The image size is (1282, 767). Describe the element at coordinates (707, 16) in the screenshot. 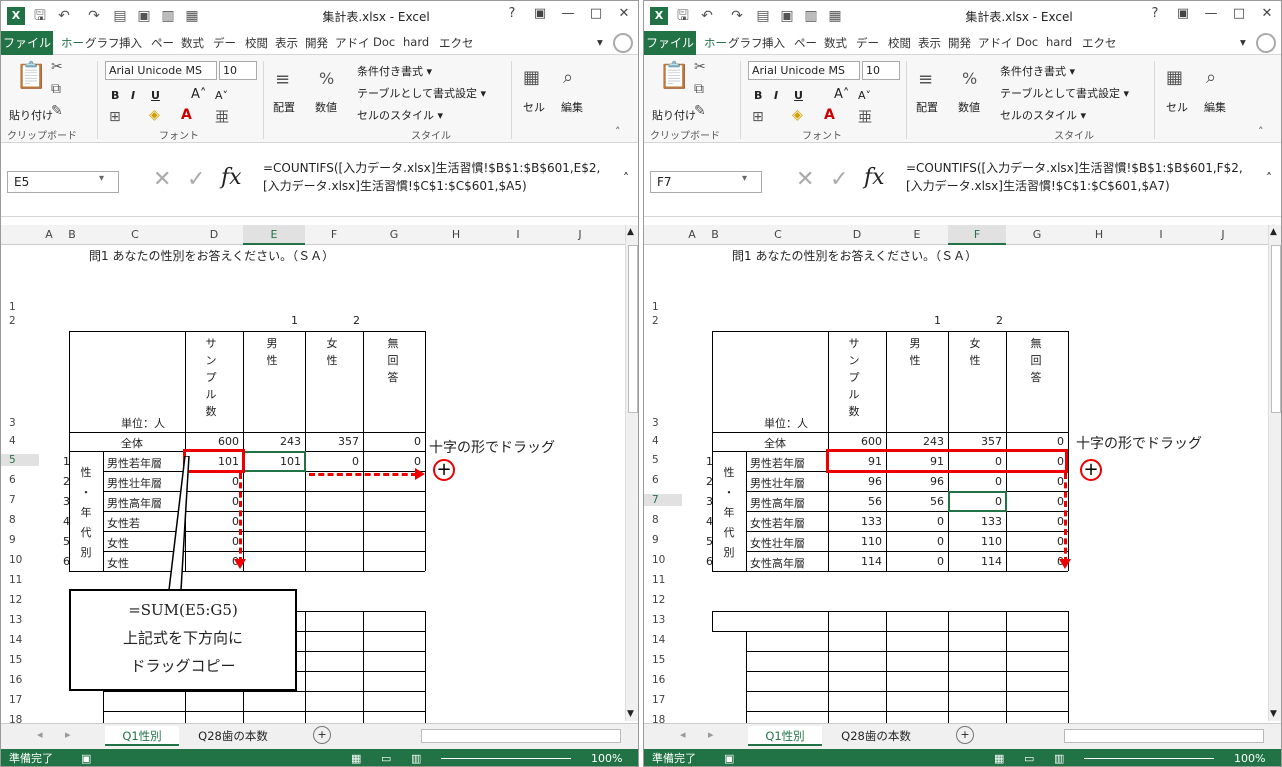

I see `undo-icon: ↶` at that location.